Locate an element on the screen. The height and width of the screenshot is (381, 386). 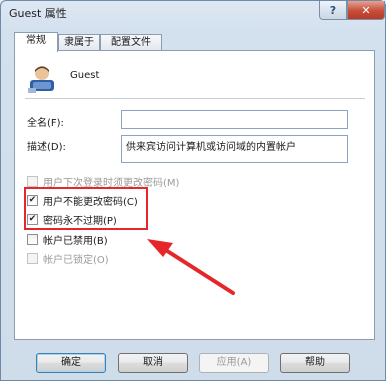
apply-button: 应用(A) is located at coordinates (234, 363).